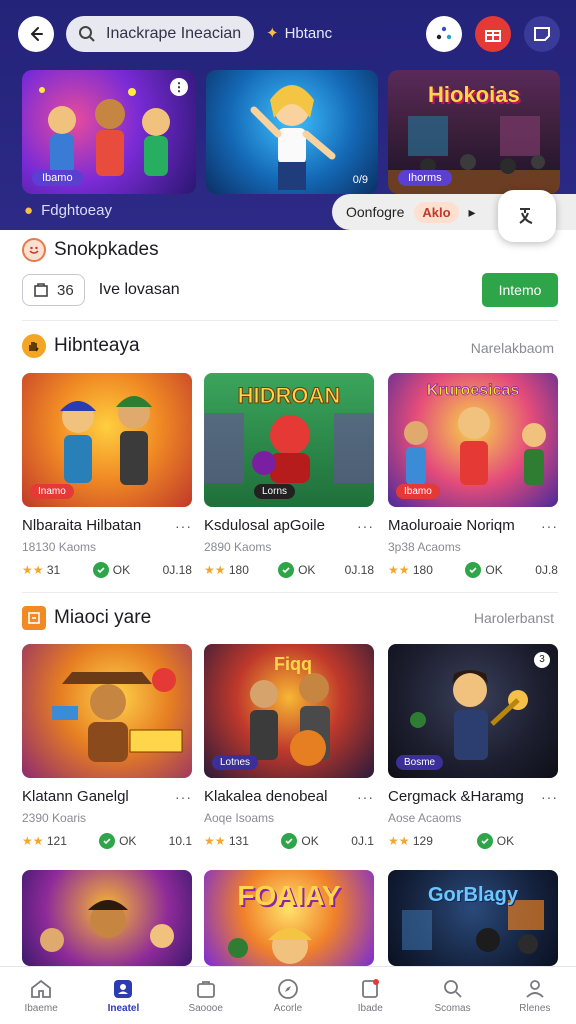 The image size is (576, 1024). Describe the element at coordinates (288, 989) in the screenshot. I see `compass-icon` at that location.